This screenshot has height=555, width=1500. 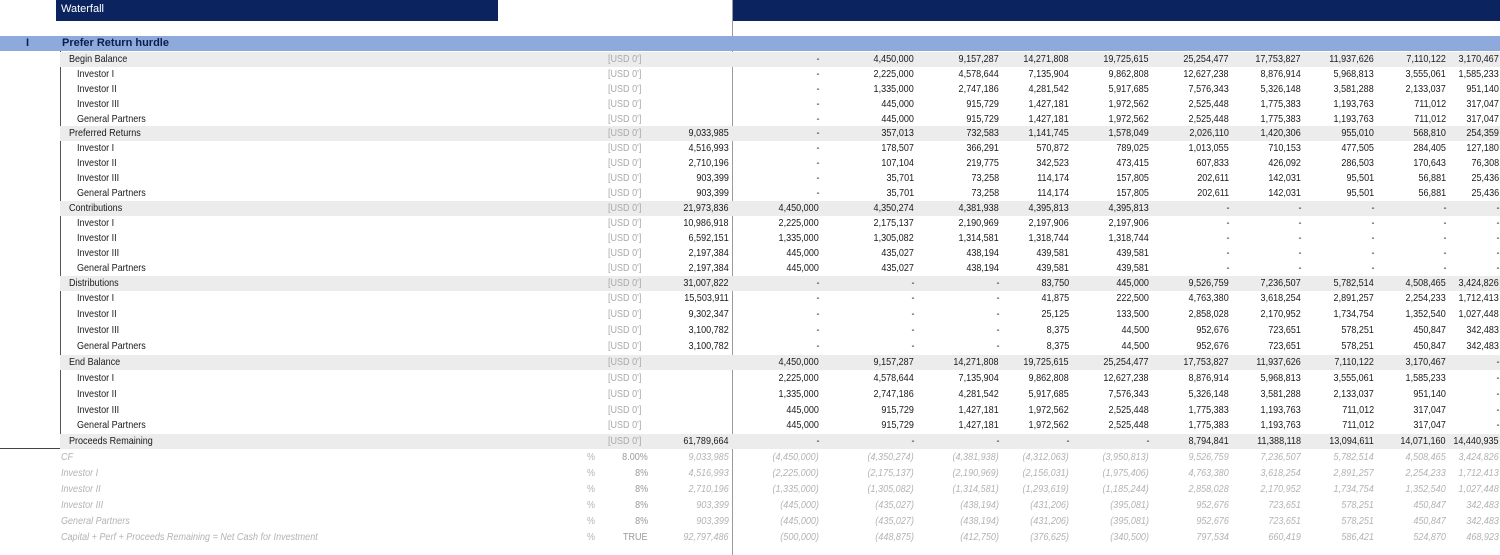 What do you see at coordinates (1482, 505) in the screenshot?
I see `check-value-cell: 342,483` at bounding box center [1482, 505].